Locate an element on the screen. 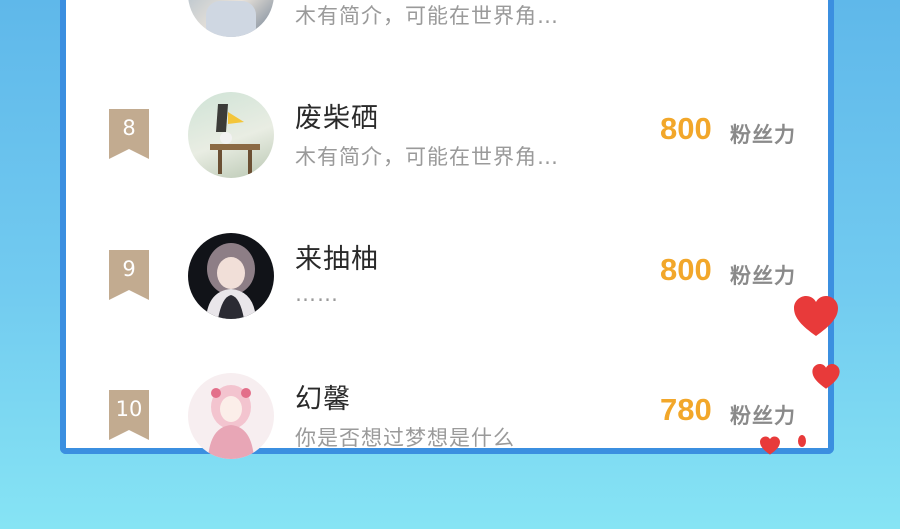 The width and height of the screenshot is (900, 529). rank-number: 10 is located at coordinates (129, 409).